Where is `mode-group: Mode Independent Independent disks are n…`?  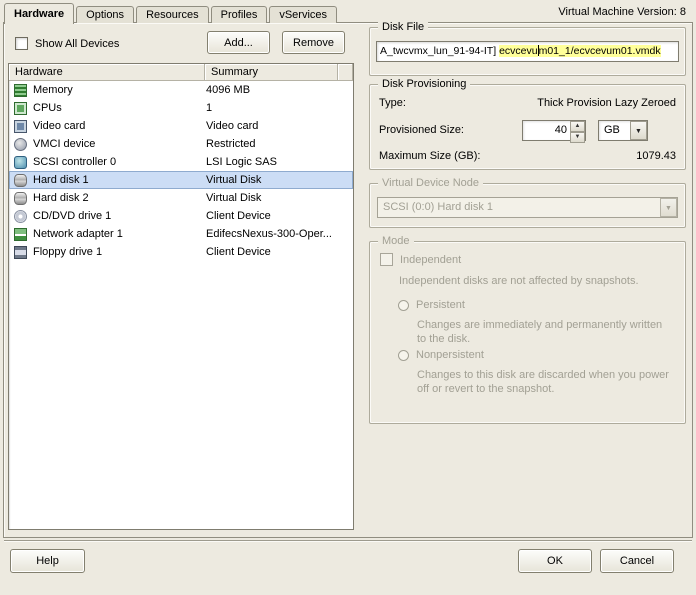 mode-group: Mode Independent Independent disks are n… is located at coordinates (527, 329).